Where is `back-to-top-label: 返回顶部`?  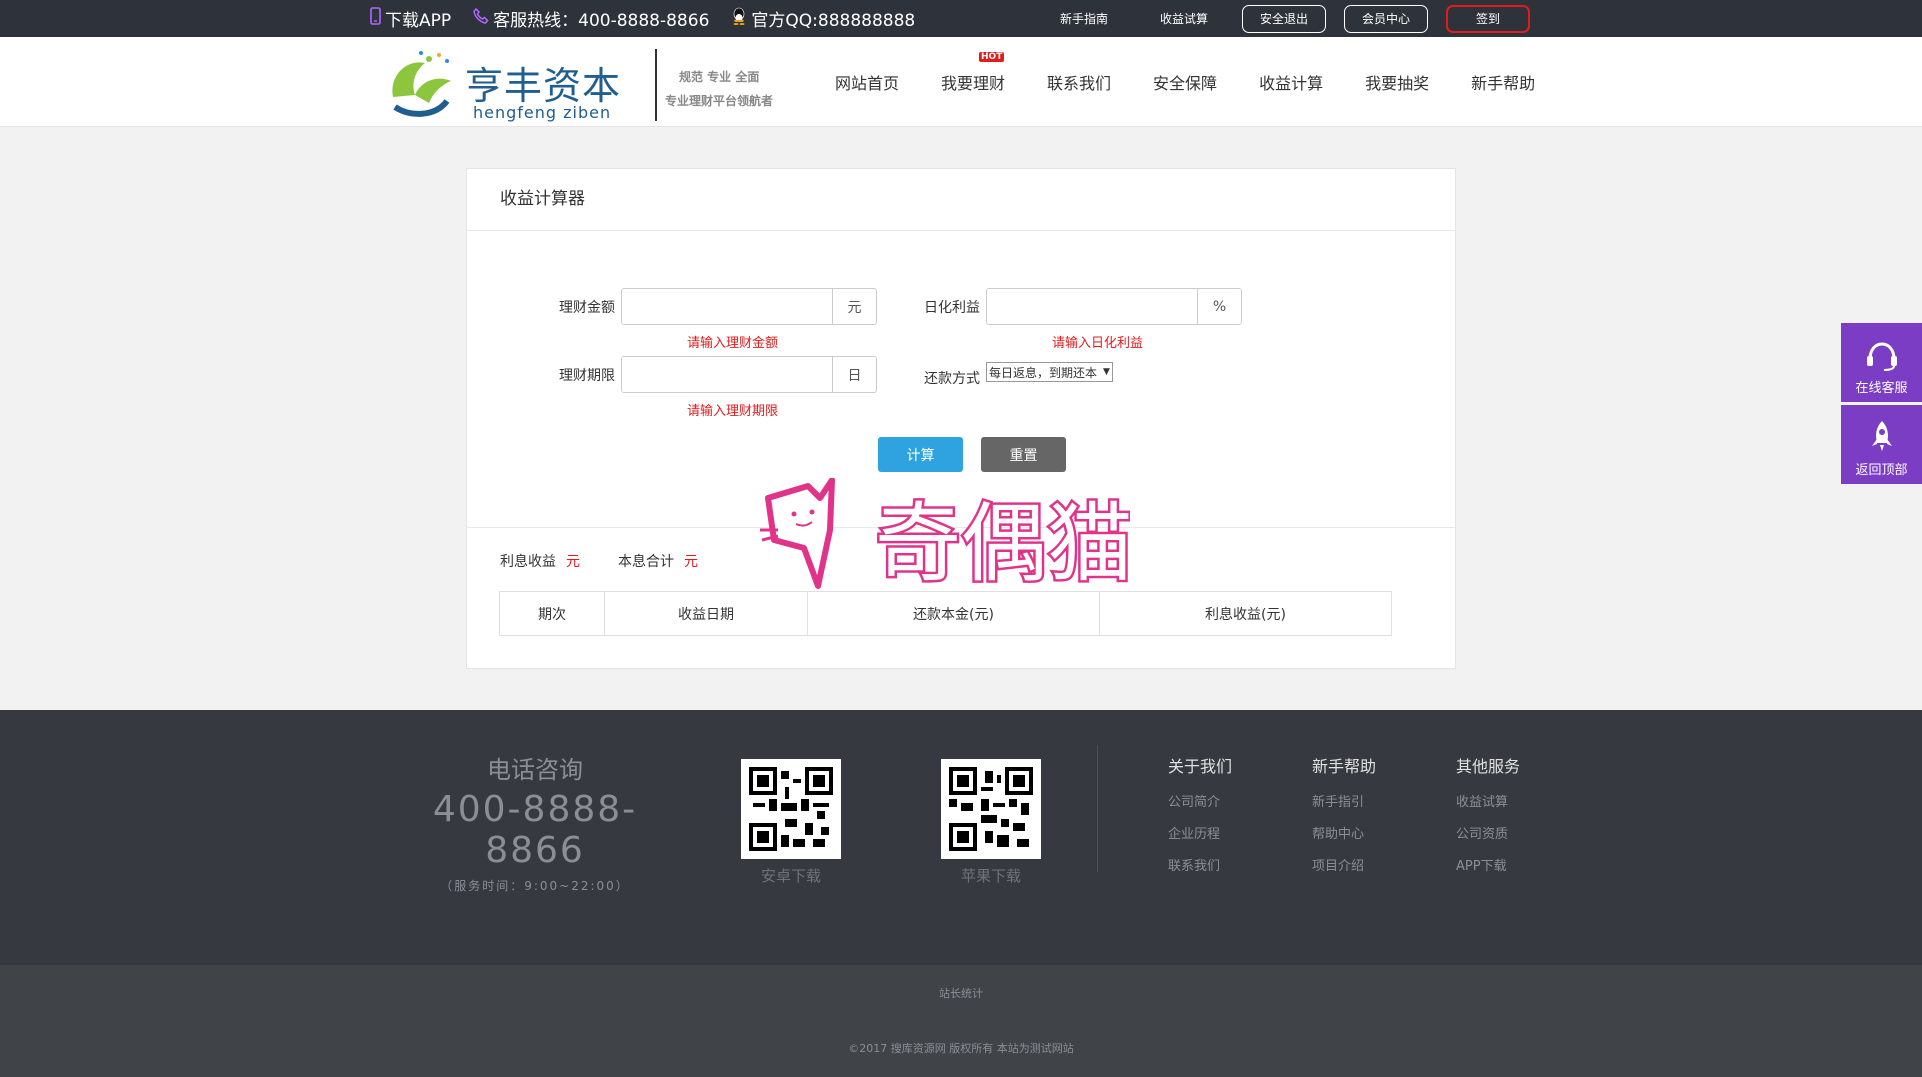
back-to-top-label: 返回顶部 is located at coordinates (1881, 470).